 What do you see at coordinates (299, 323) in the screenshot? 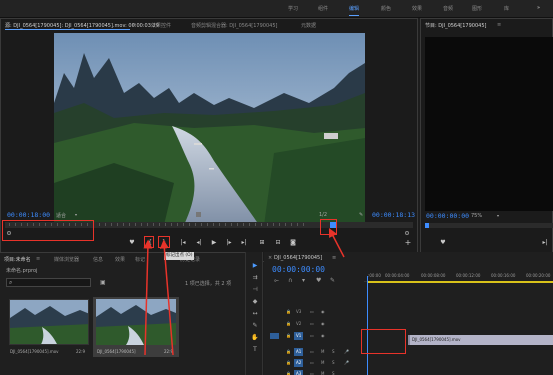
I see `track-label-v2: V2` at bounding box center [299, 323].